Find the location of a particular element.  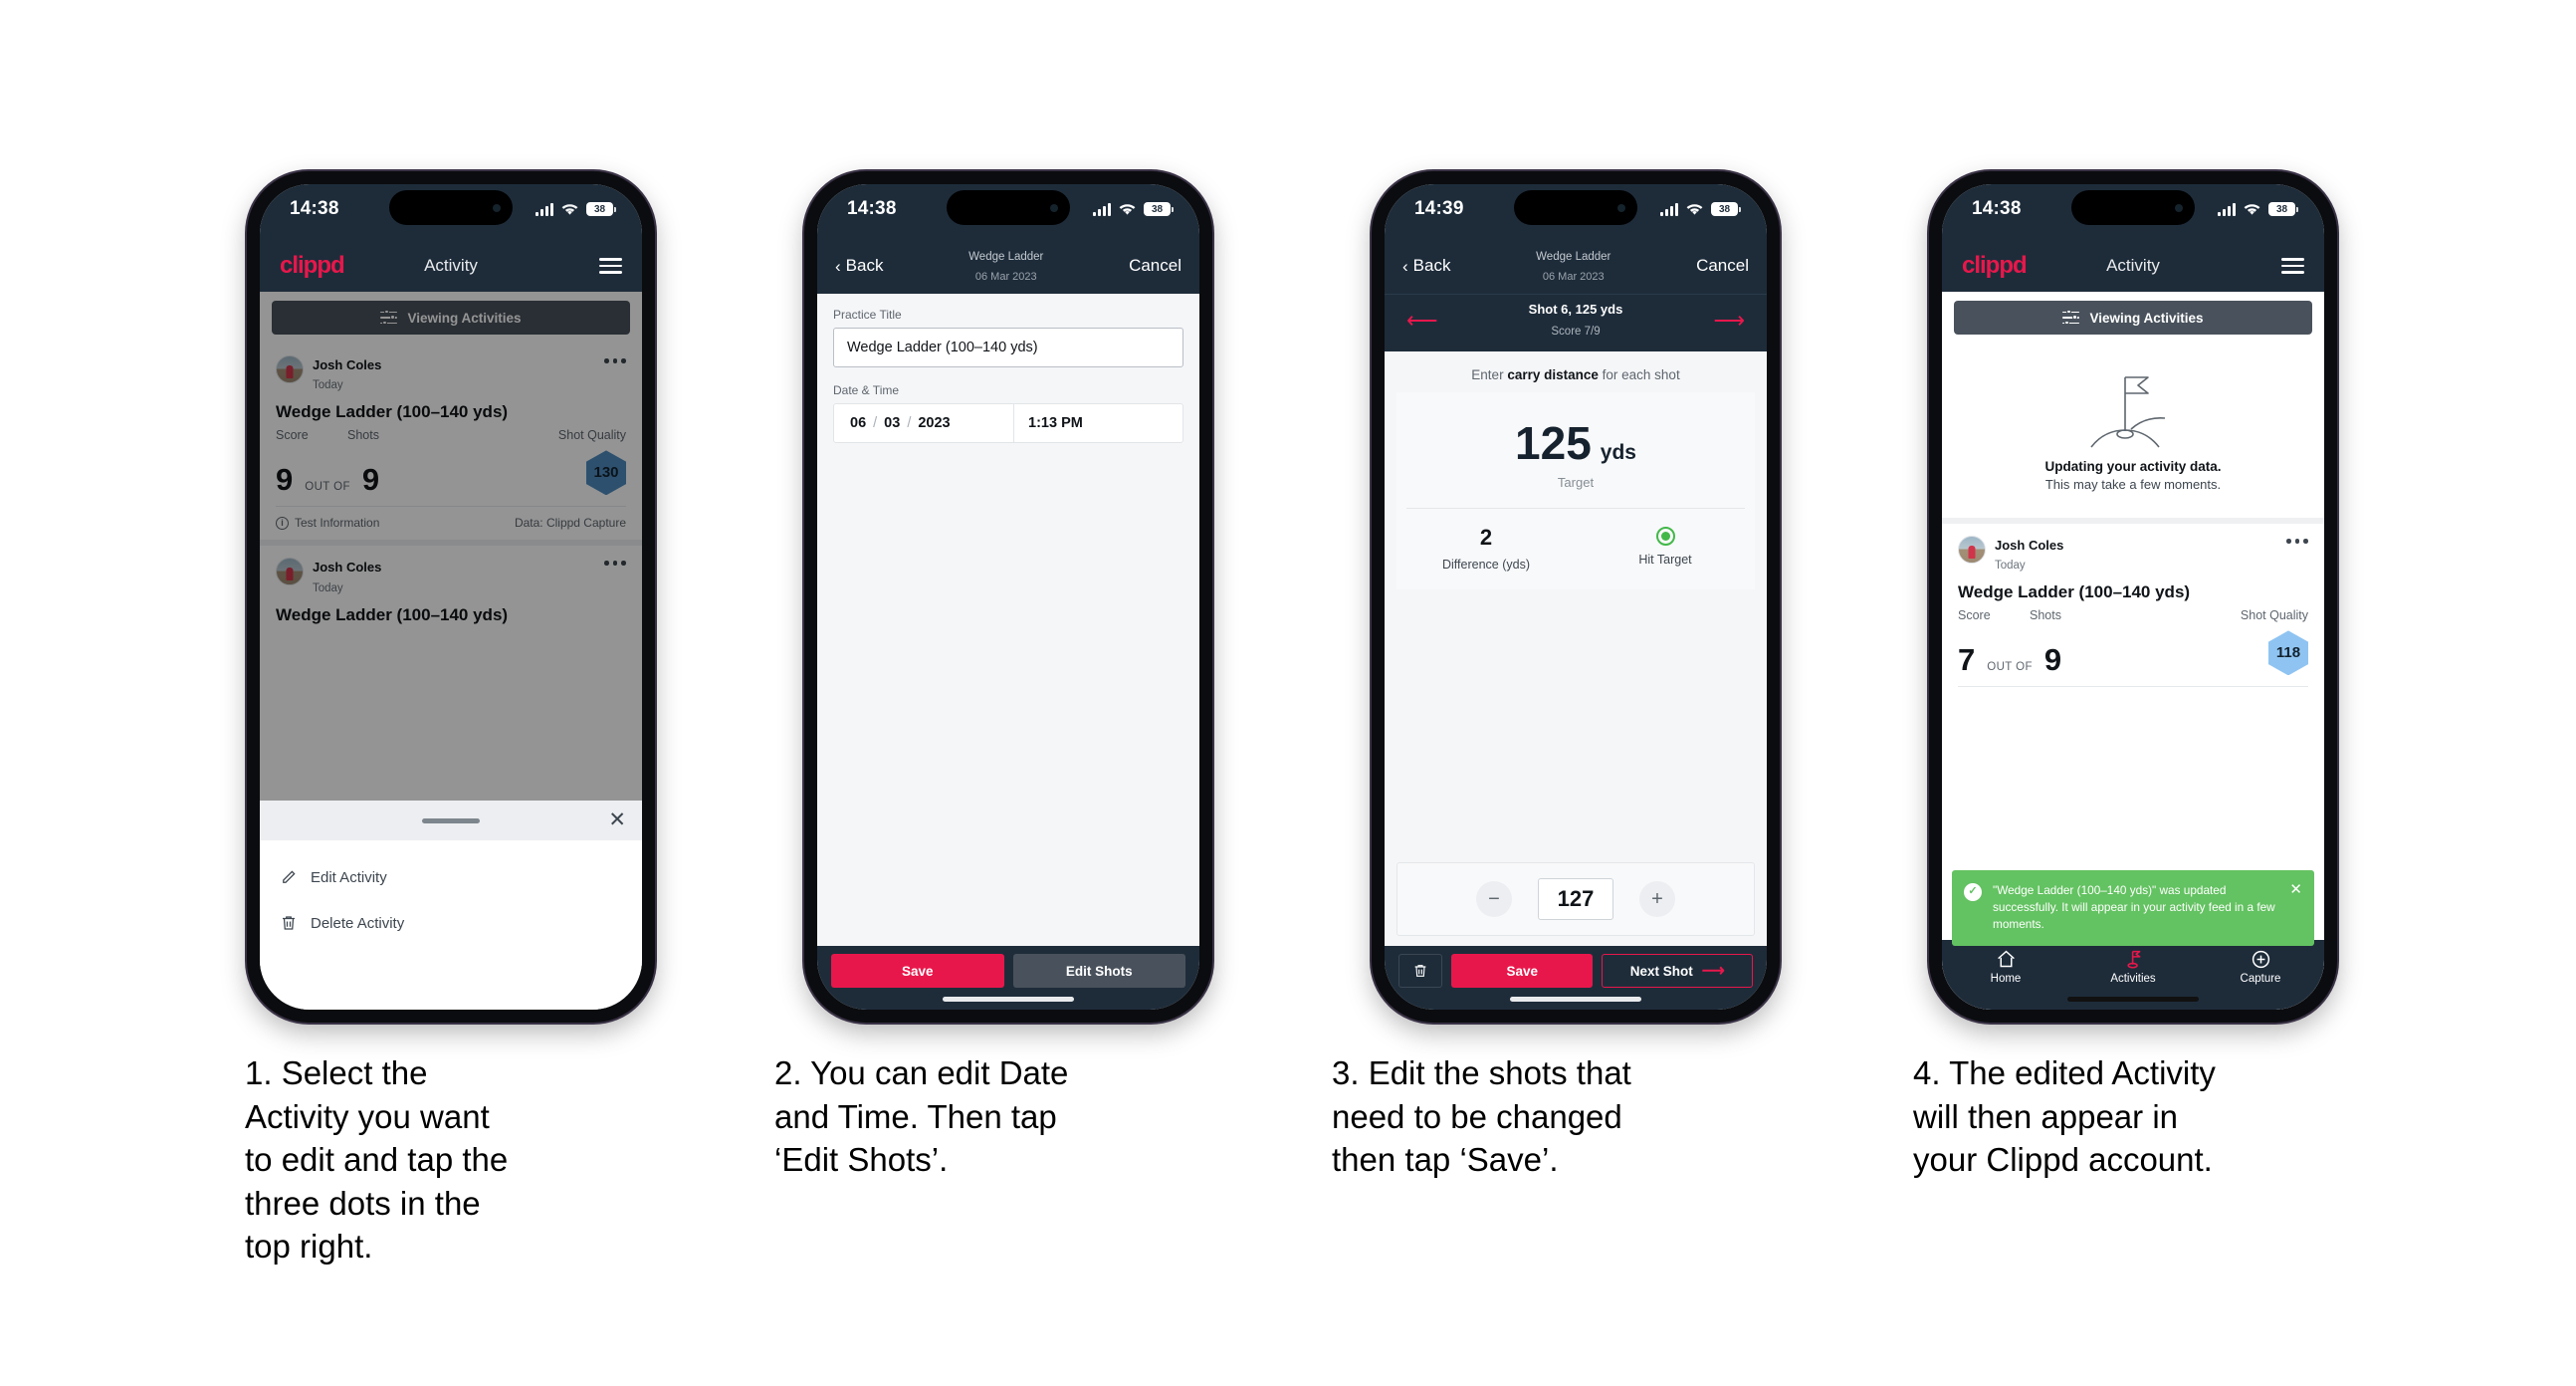

hit-target-label: Hit Target is located at coordinates (1665, 559).